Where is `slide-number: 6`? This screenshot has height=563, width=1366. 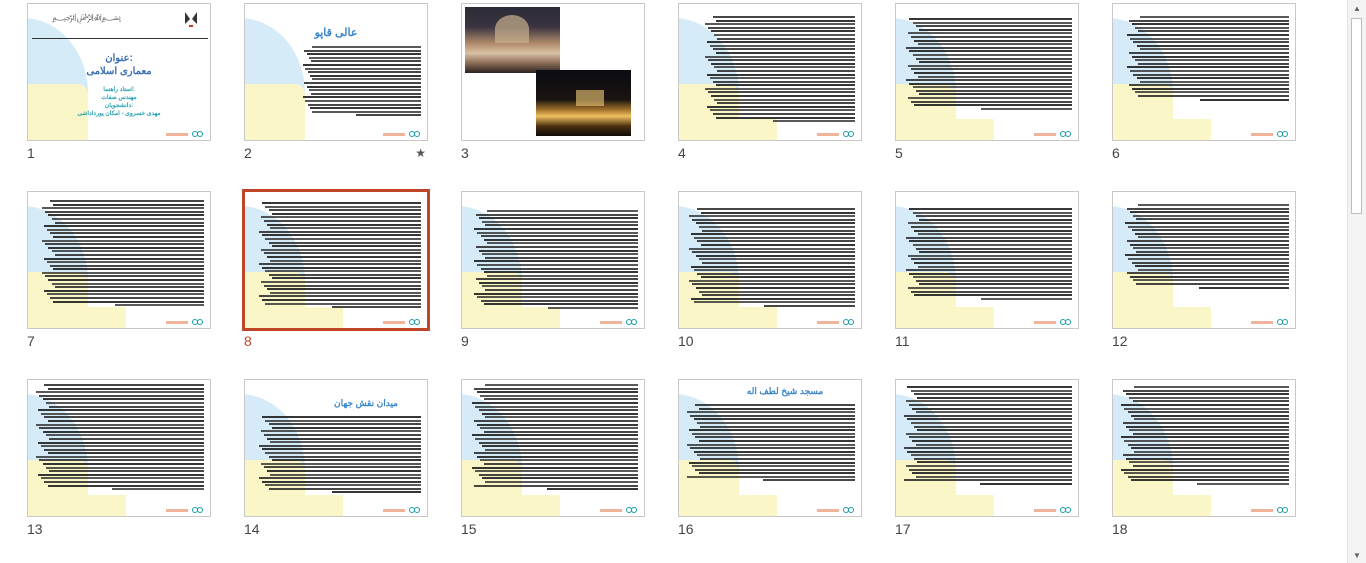 slide-number: 6 is located at coordinates (1116, 153).